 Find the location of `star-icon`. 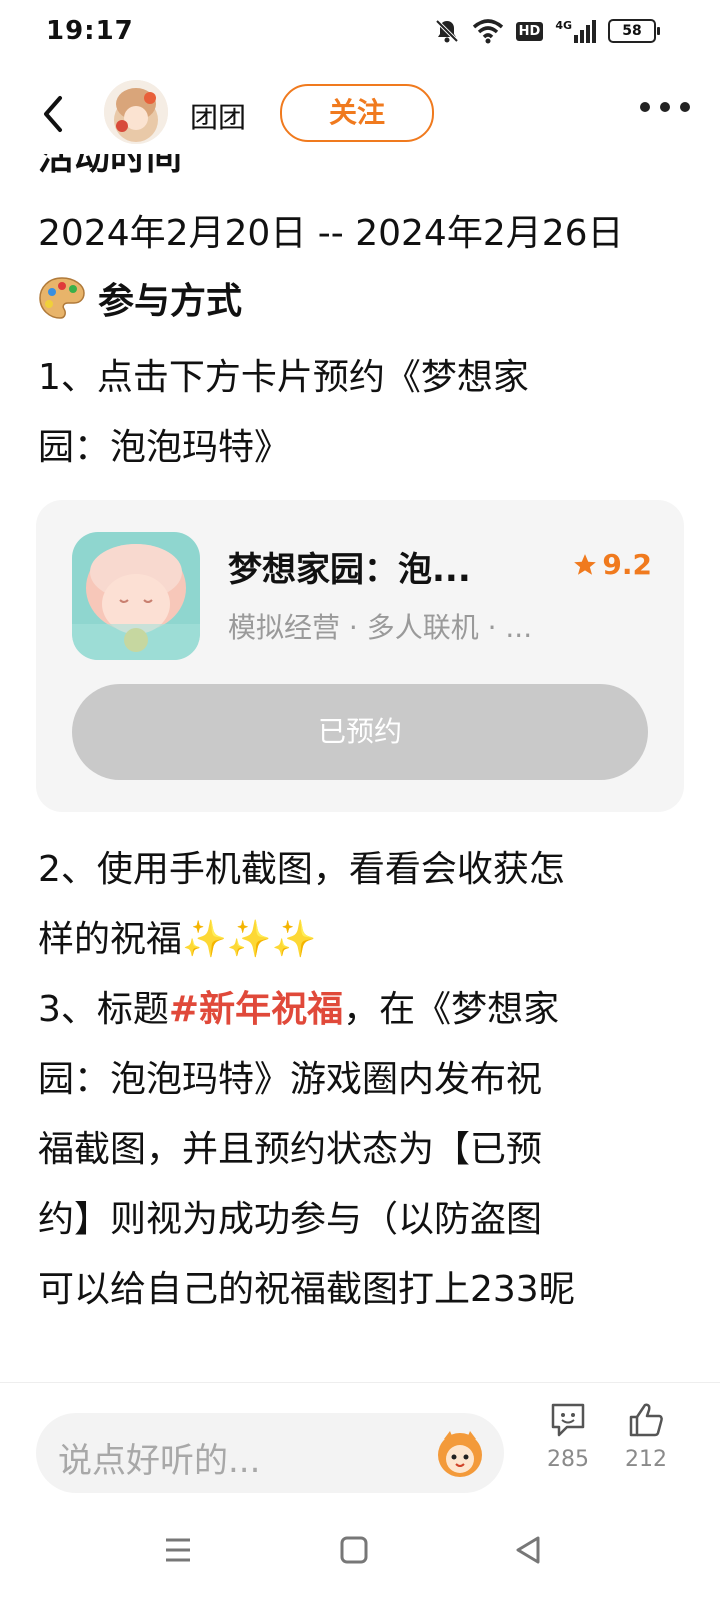

star-icon is located at coordinates (585, 564).